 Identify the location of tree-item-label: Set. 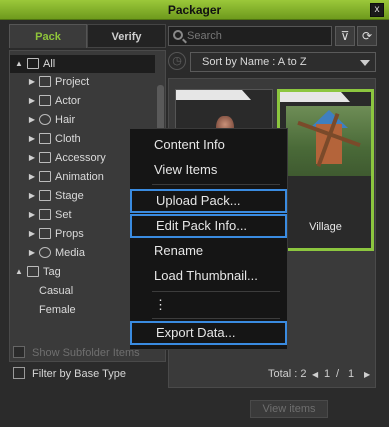
(63, 215).